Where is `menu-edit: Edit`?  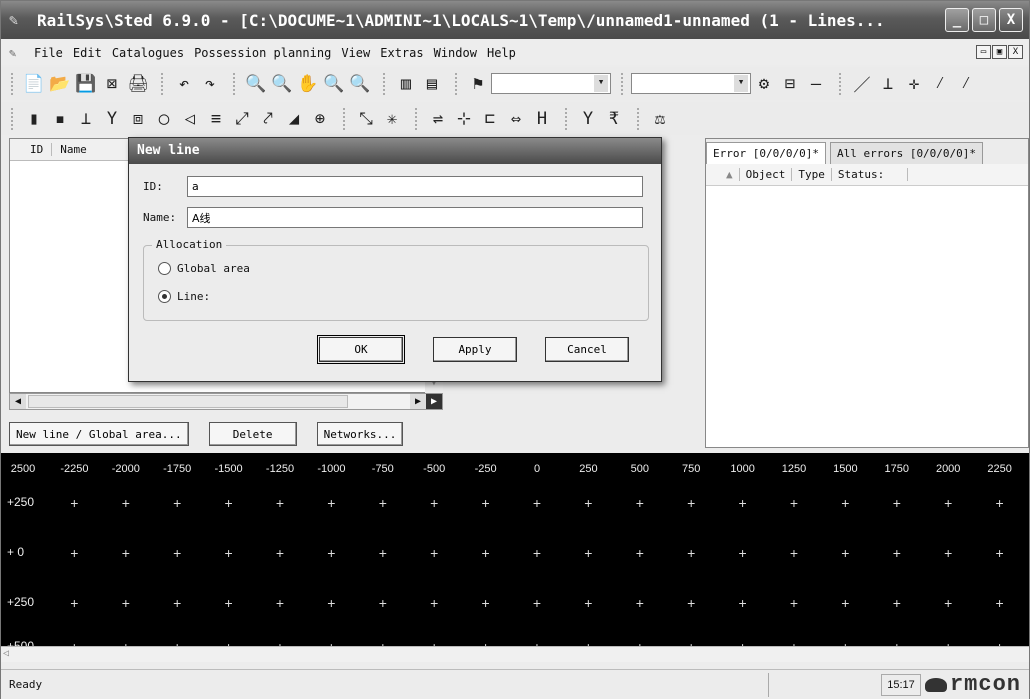
menu-edit: Edit is located at coordinates (87, 53).